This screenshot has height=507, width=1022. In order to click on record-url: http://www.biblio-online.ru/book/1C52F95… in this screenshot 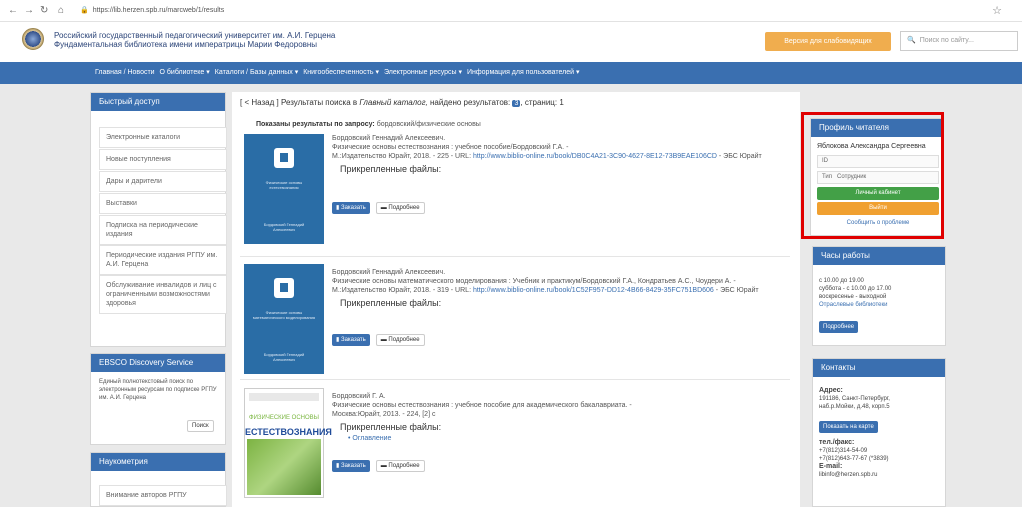, I will do `click(593, 290)`.